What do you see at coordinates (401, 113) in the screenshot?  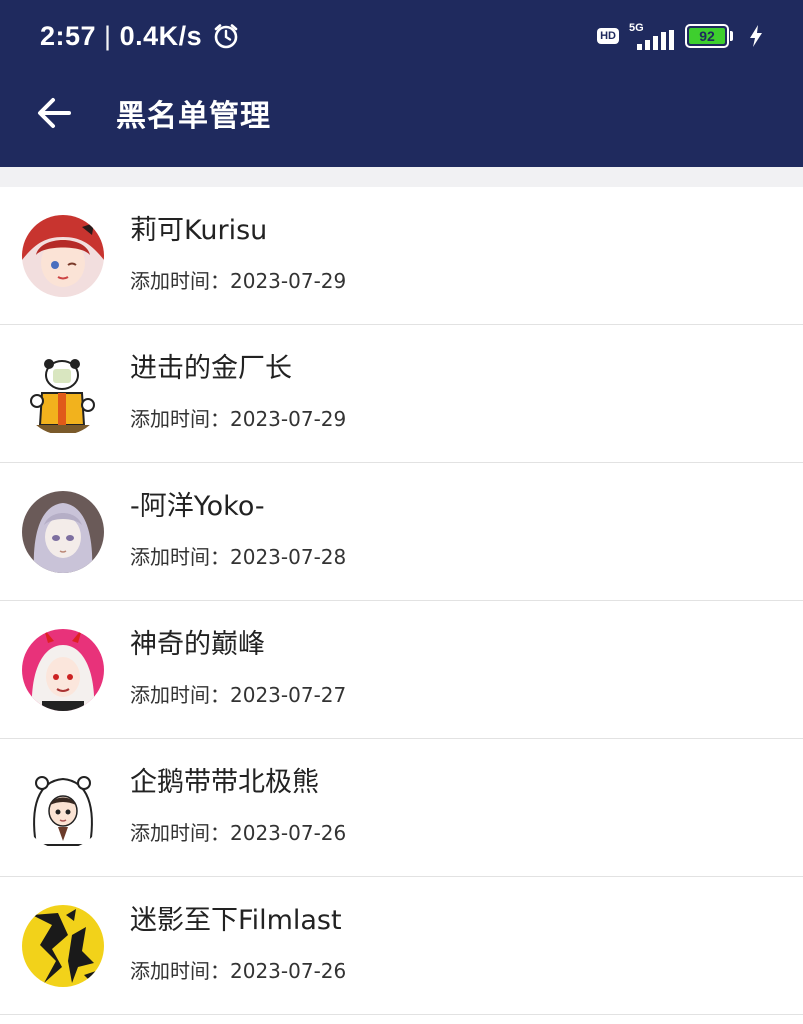 I see `toolbar: 黑名单管理` at bounding box center [401, 113].